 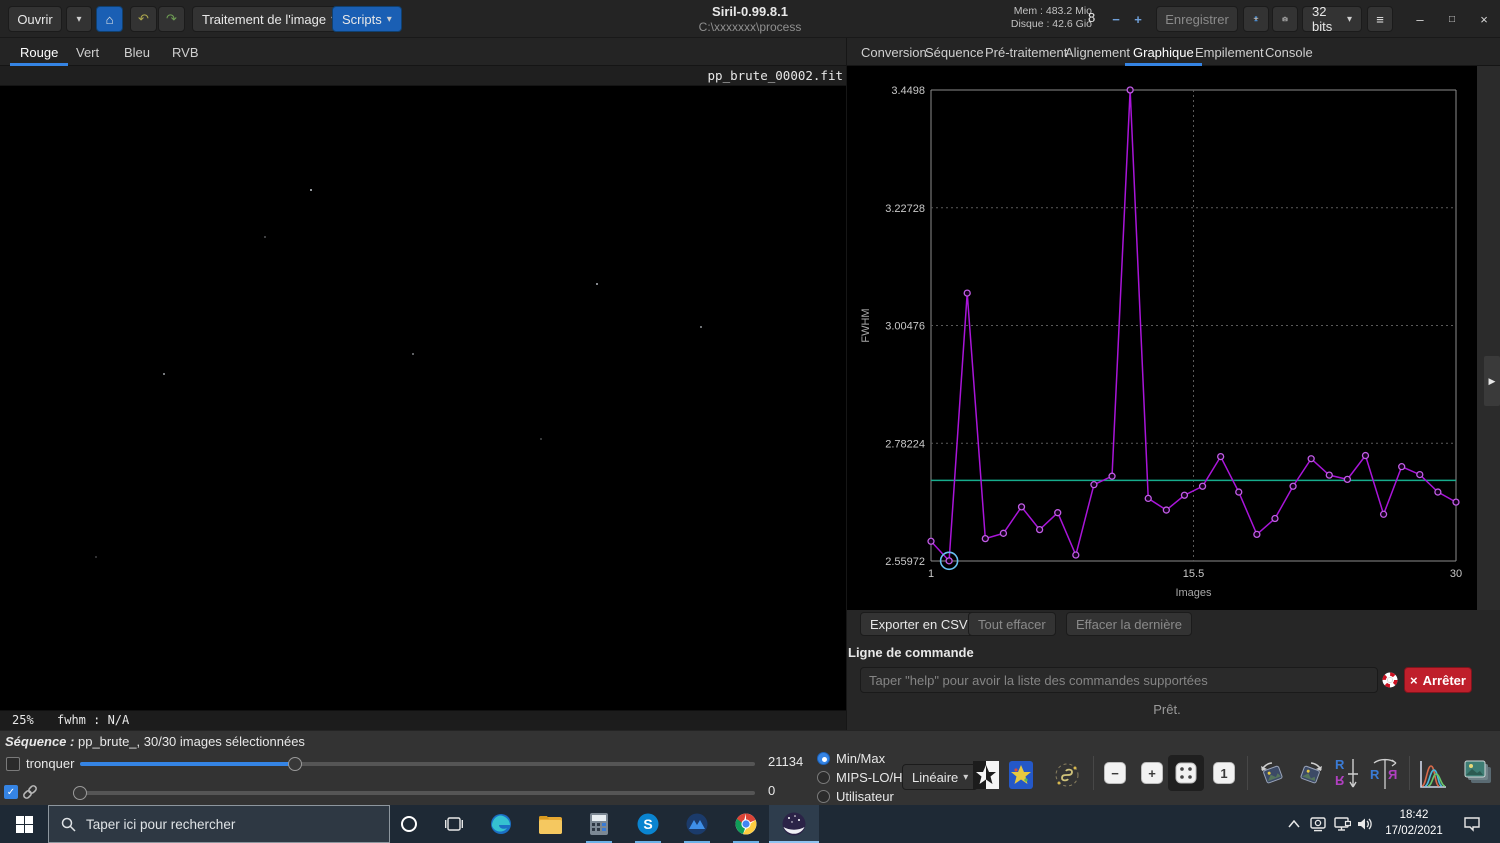 I want to click on lo-slider-track, so click(x=414, y=793).